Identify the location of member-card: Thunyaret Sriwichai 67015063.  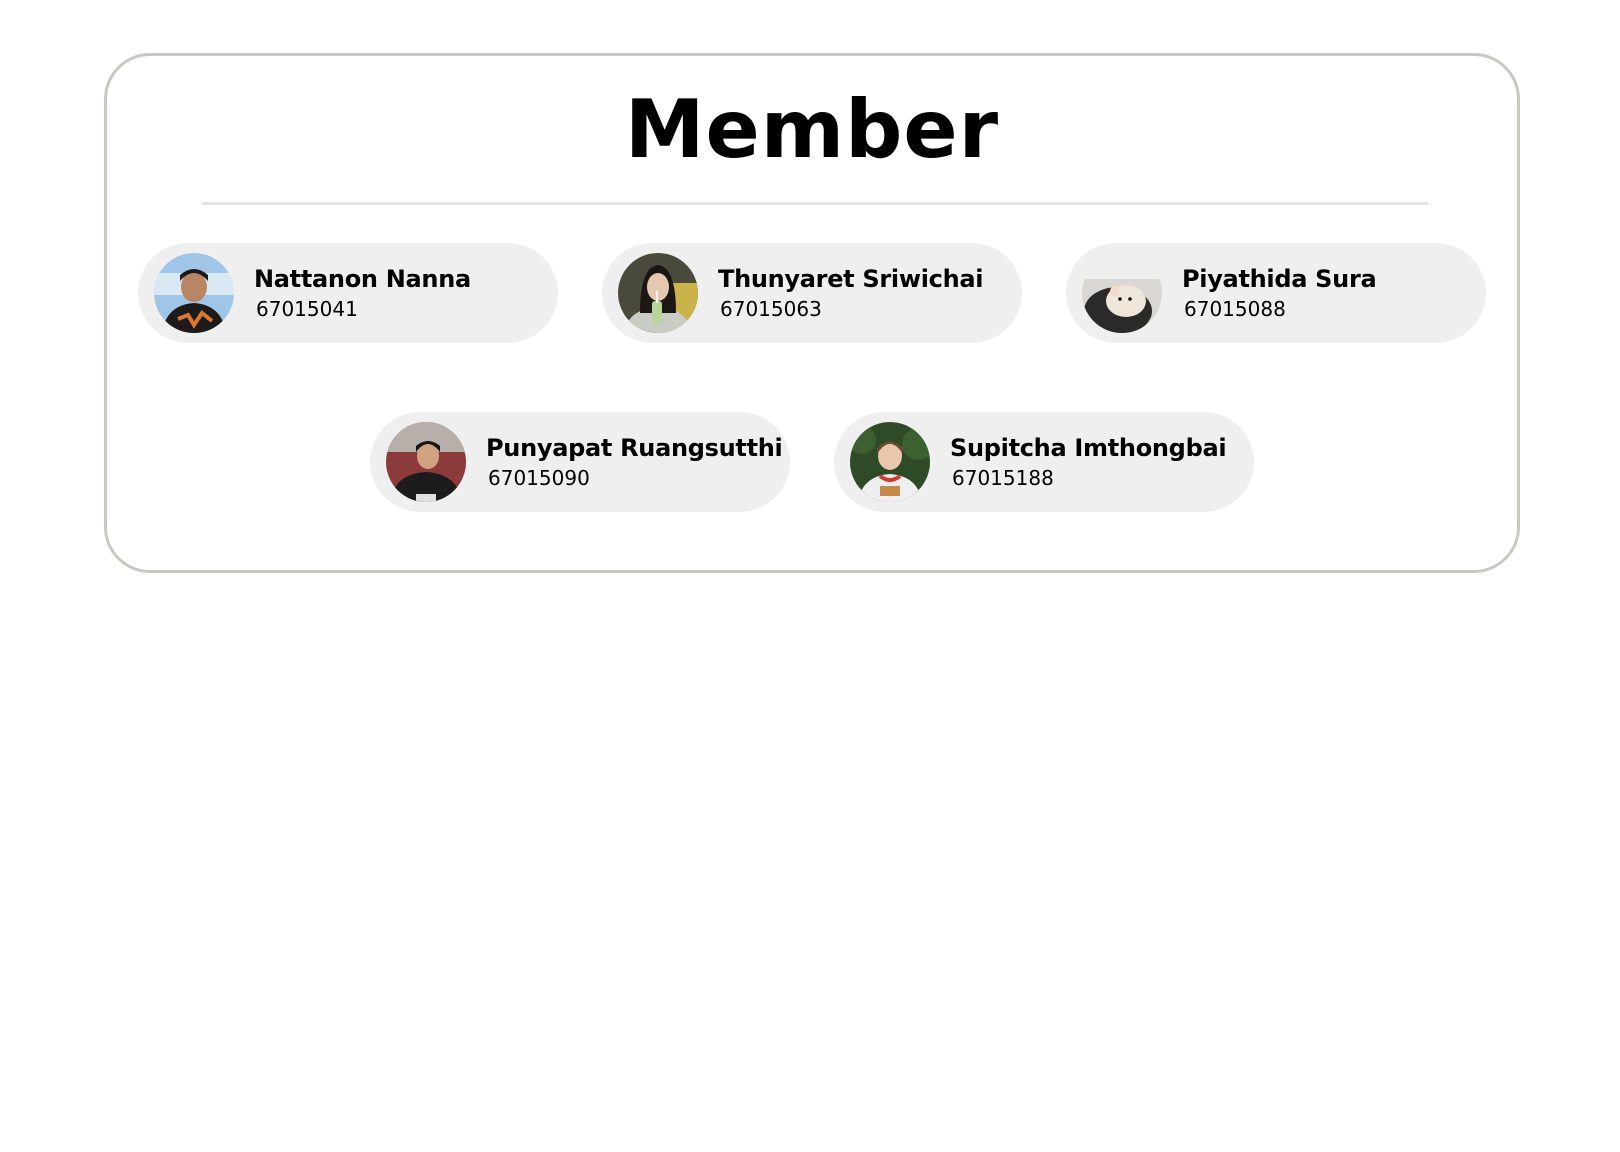
(812, 293).